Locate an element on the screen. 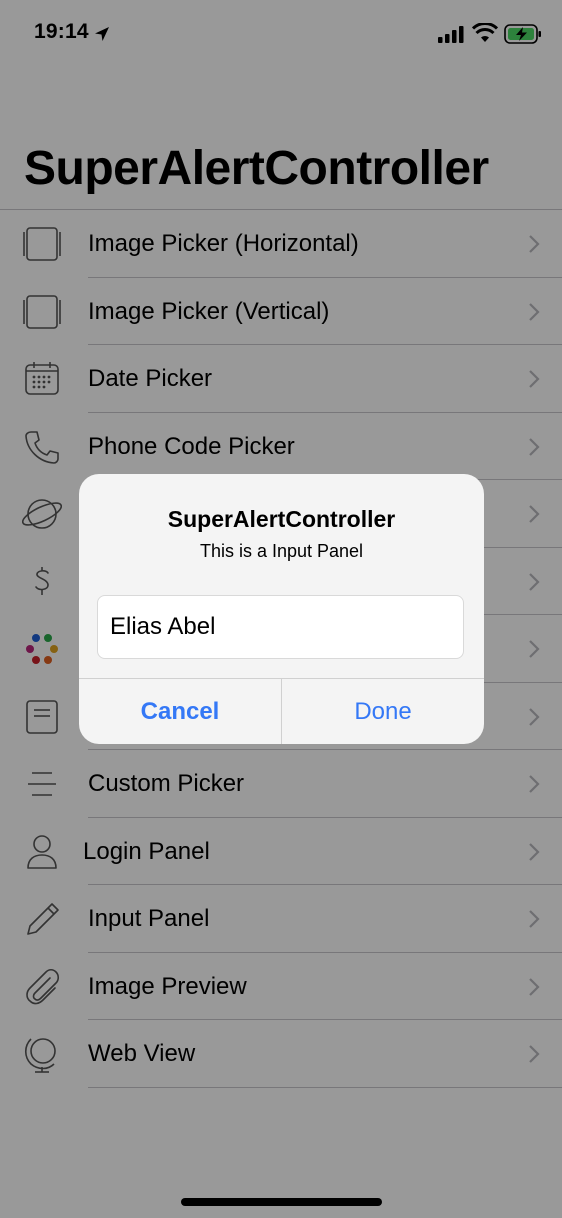 This screenshot has height=1218, width=562. alert-title: SuperAlertController is located at coordinates (281, 519).